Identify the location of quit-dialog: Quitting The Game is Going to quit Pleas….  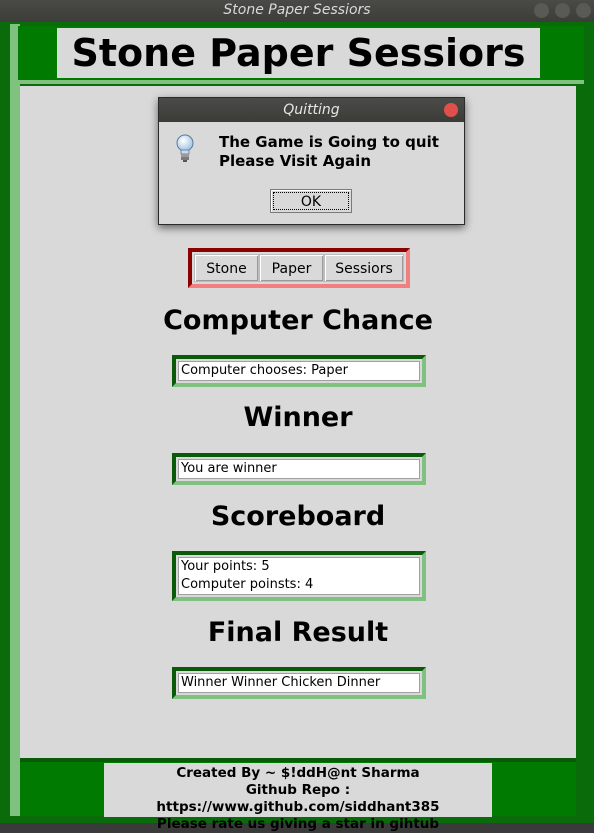
(311, 161).